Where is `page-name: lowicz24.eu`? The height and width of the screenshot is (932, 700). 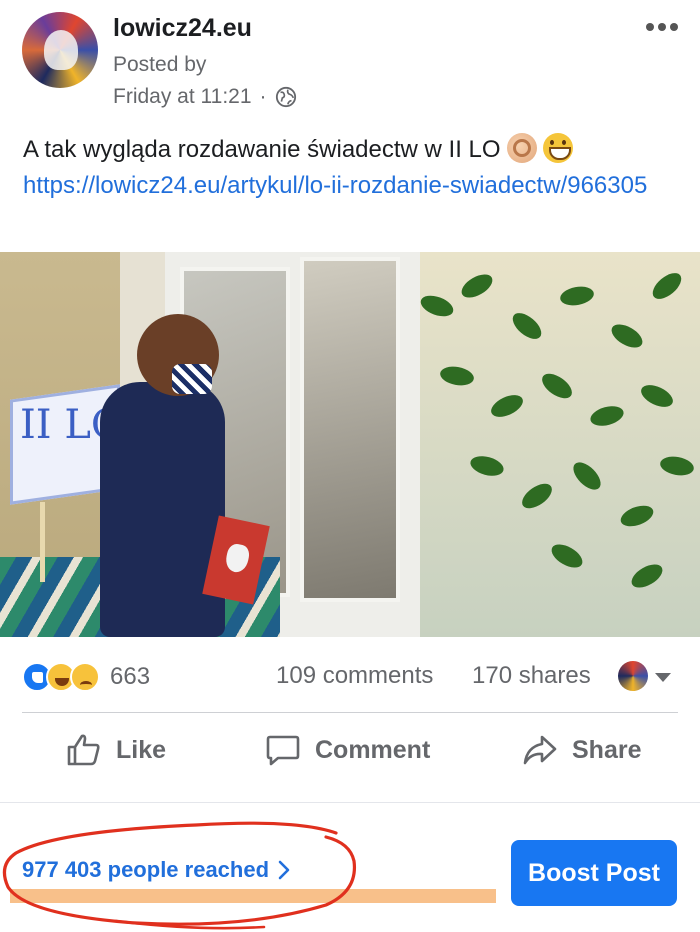 page-name: lowicz24.eu is located at coordinates (182, 28).